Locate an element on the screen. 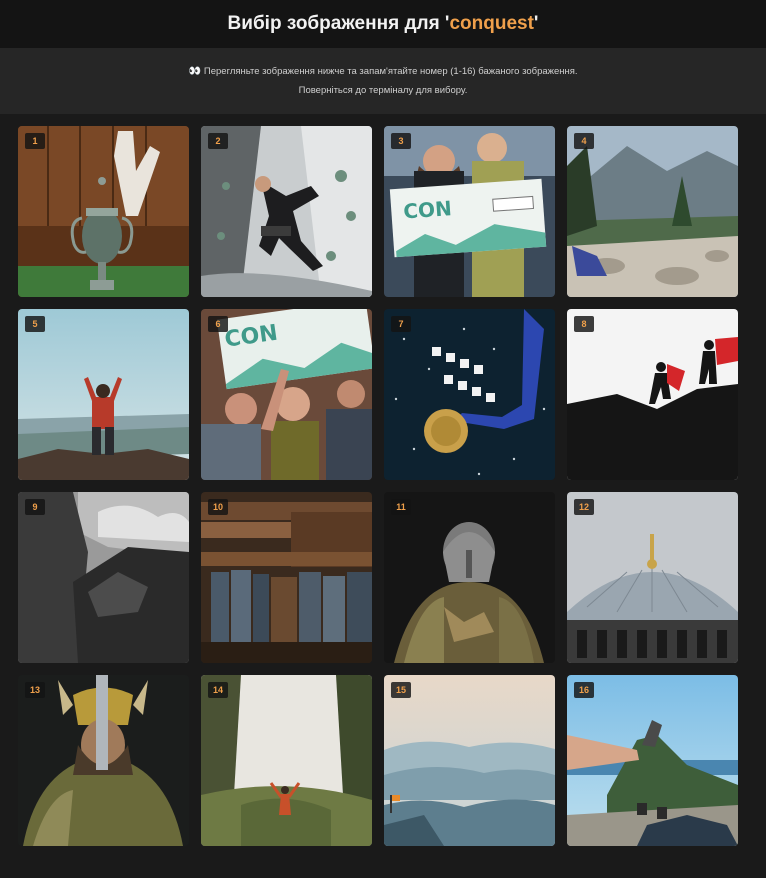 The width and height of the screenshot is (766, 878). image-number: 13 is located at coordinates (35, 690).